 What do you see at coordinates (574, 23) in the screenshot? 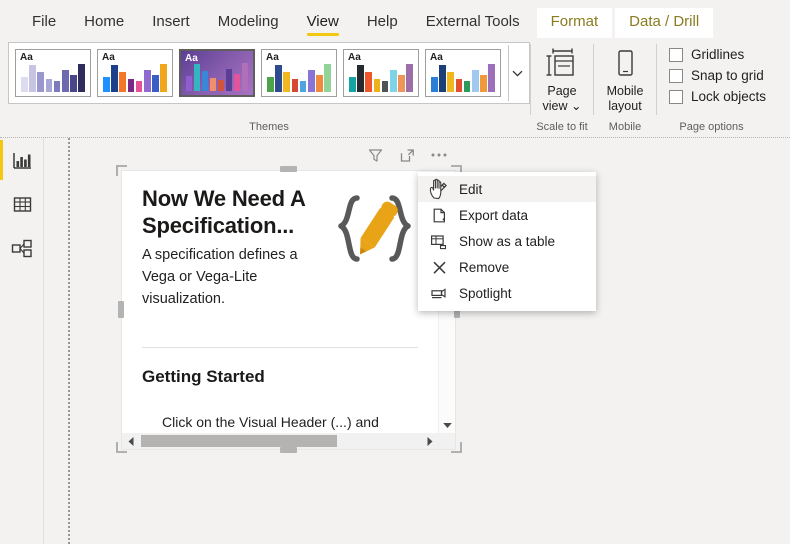
I see `ribbon-tab-format: Format` at bounding box center [574, 23].